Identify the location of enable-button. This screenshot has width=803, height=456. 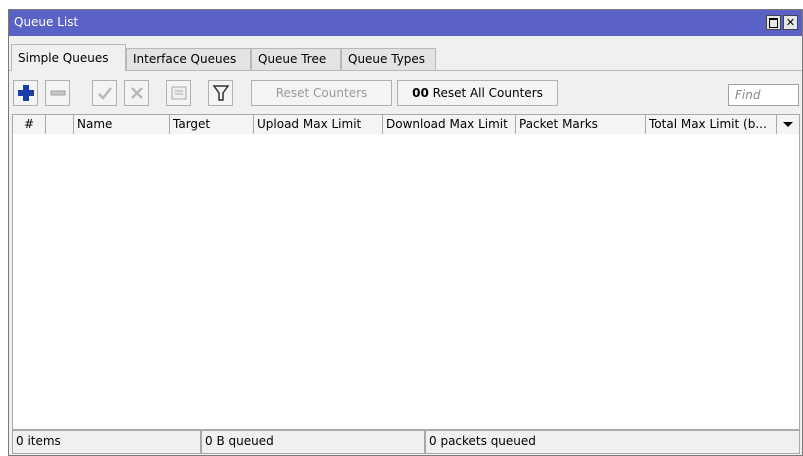
(104, 93).